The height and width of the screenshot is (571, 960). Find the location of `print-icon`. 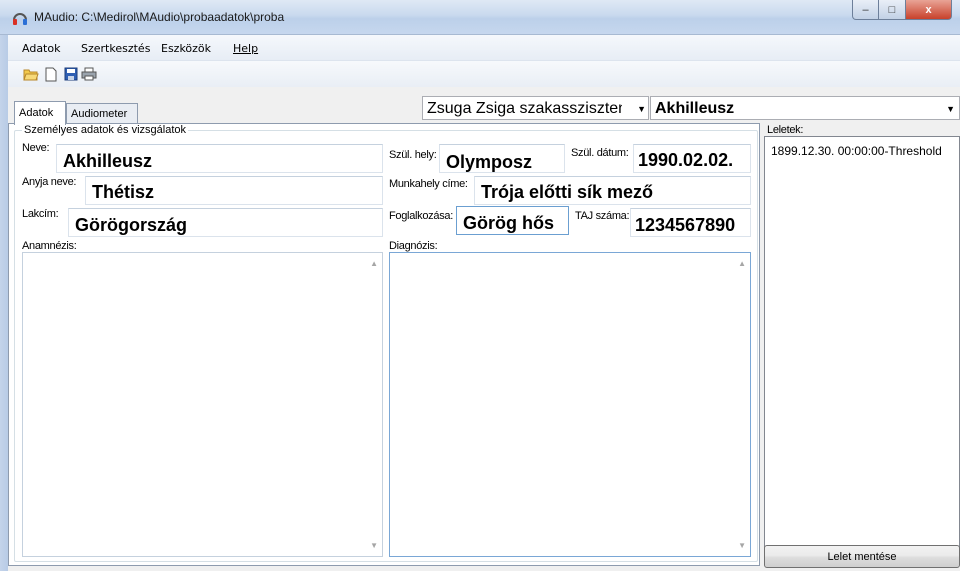

print-icon is located at coordinates (89, 74).